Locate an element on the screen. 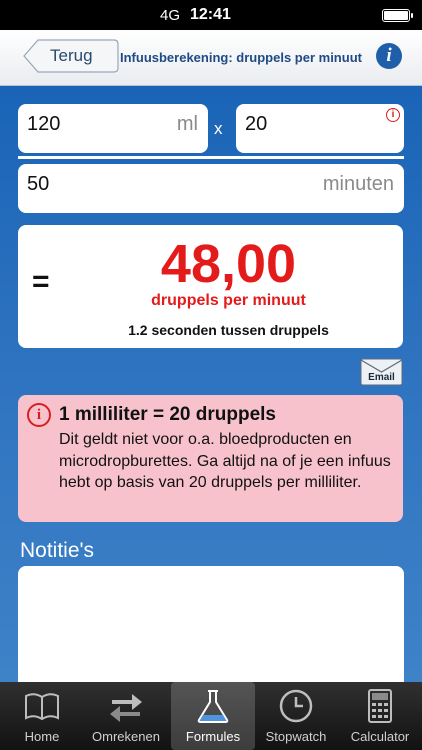  tab-formules: Formules is located at coordinates (213, 716).